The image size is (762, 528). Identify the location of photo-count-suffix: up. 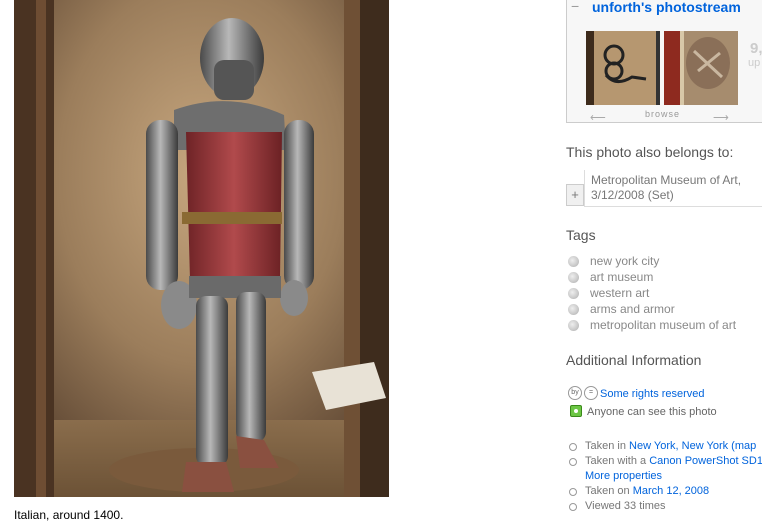
(754, 63).